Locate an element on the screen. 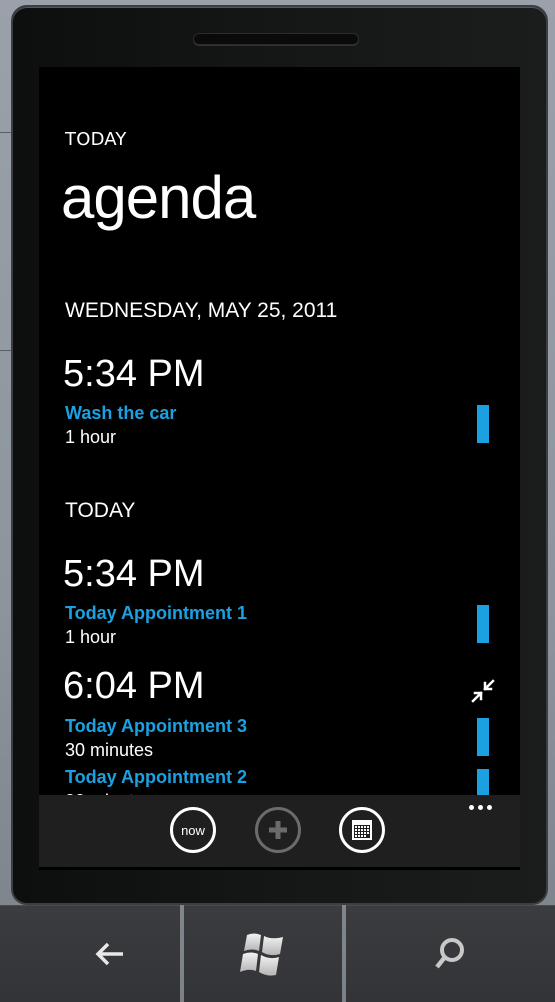 Image resolution: width=555 pixels, height=1002 pixels. conflict-icon is located at coordinates (483, 691).